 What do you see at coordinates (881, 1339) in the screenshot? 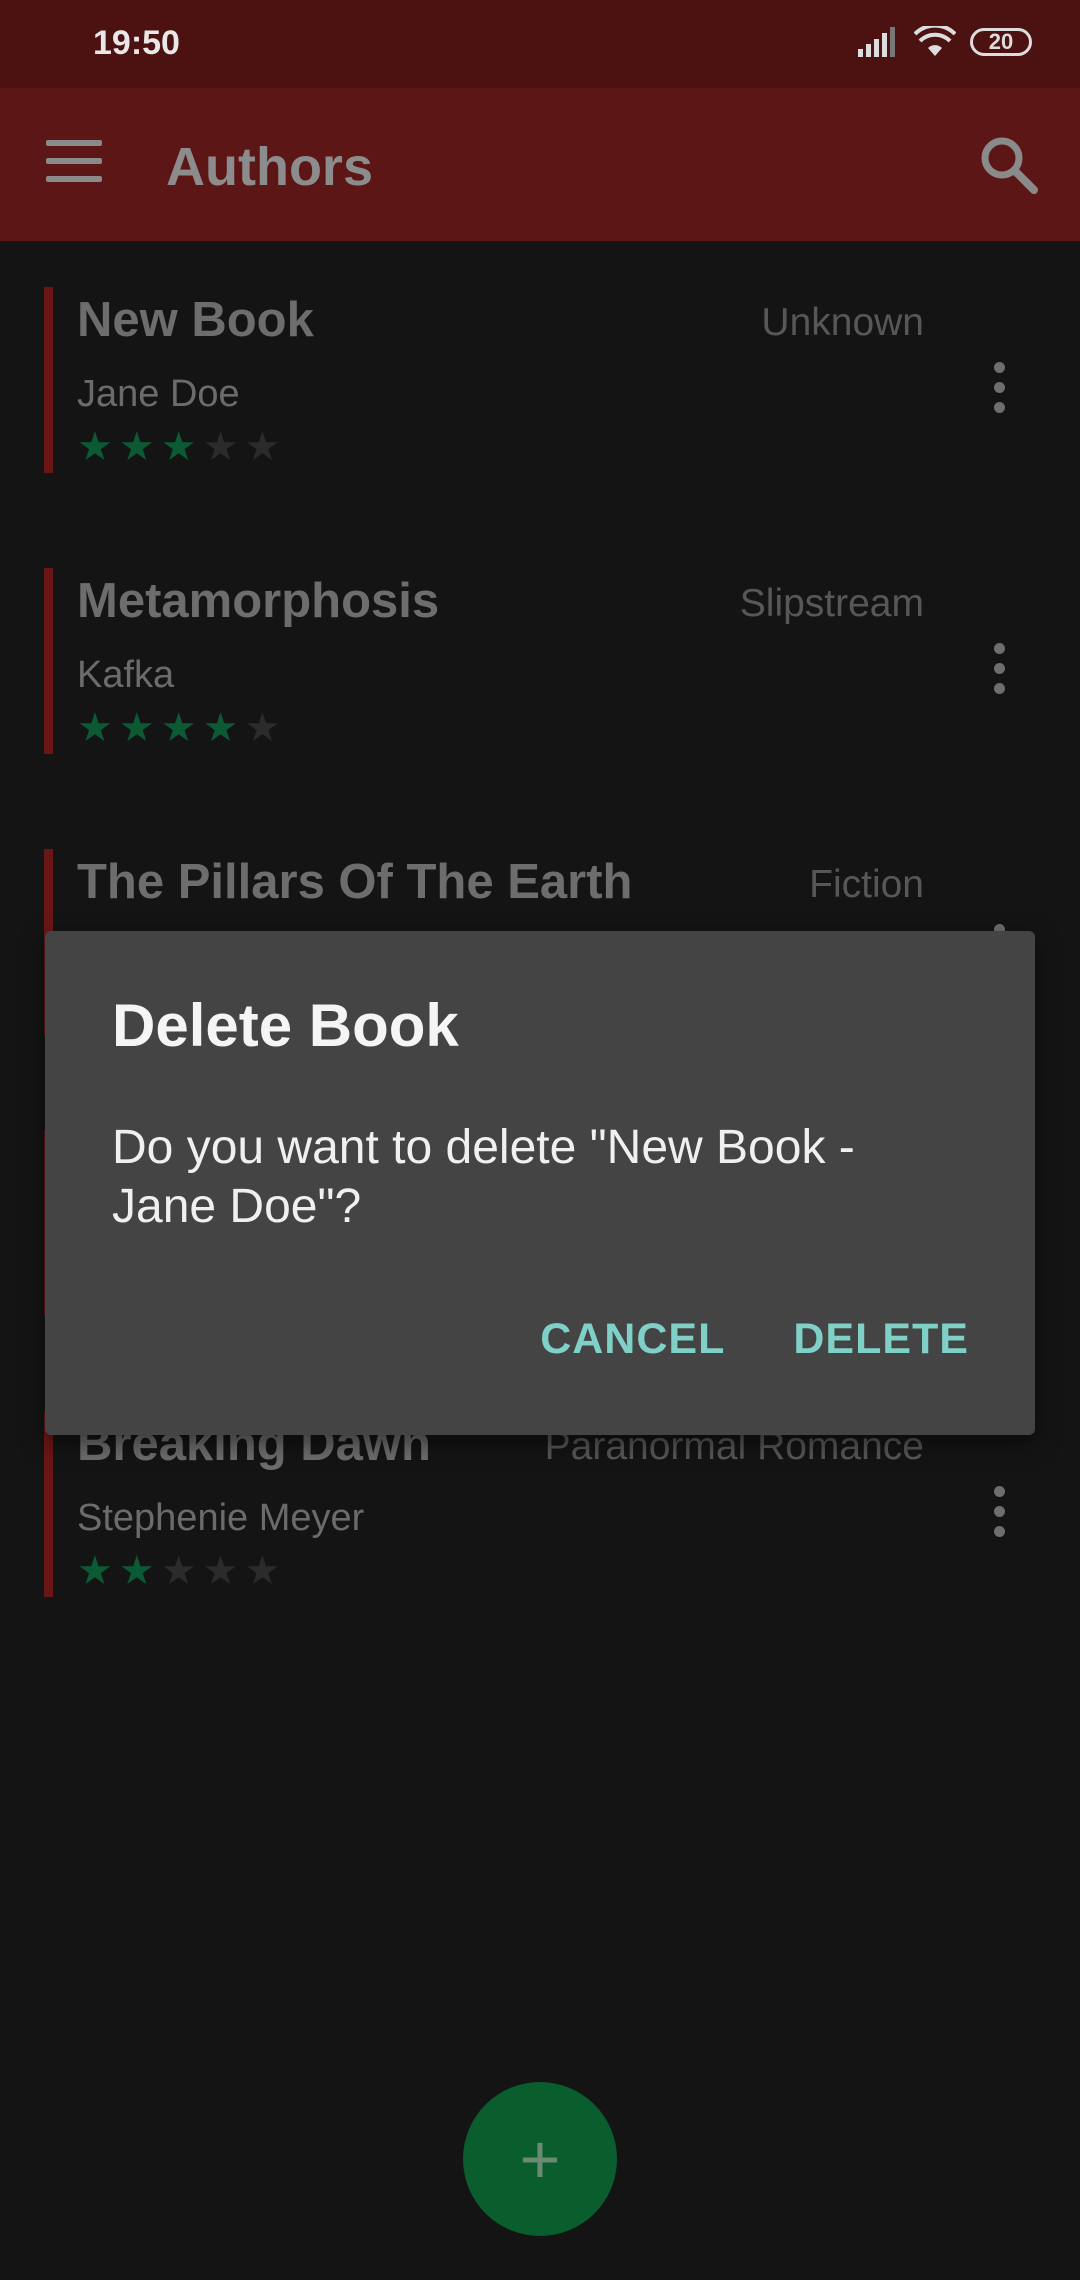
I see `delete-button: DELETE` at bounding box center [881, 1339].